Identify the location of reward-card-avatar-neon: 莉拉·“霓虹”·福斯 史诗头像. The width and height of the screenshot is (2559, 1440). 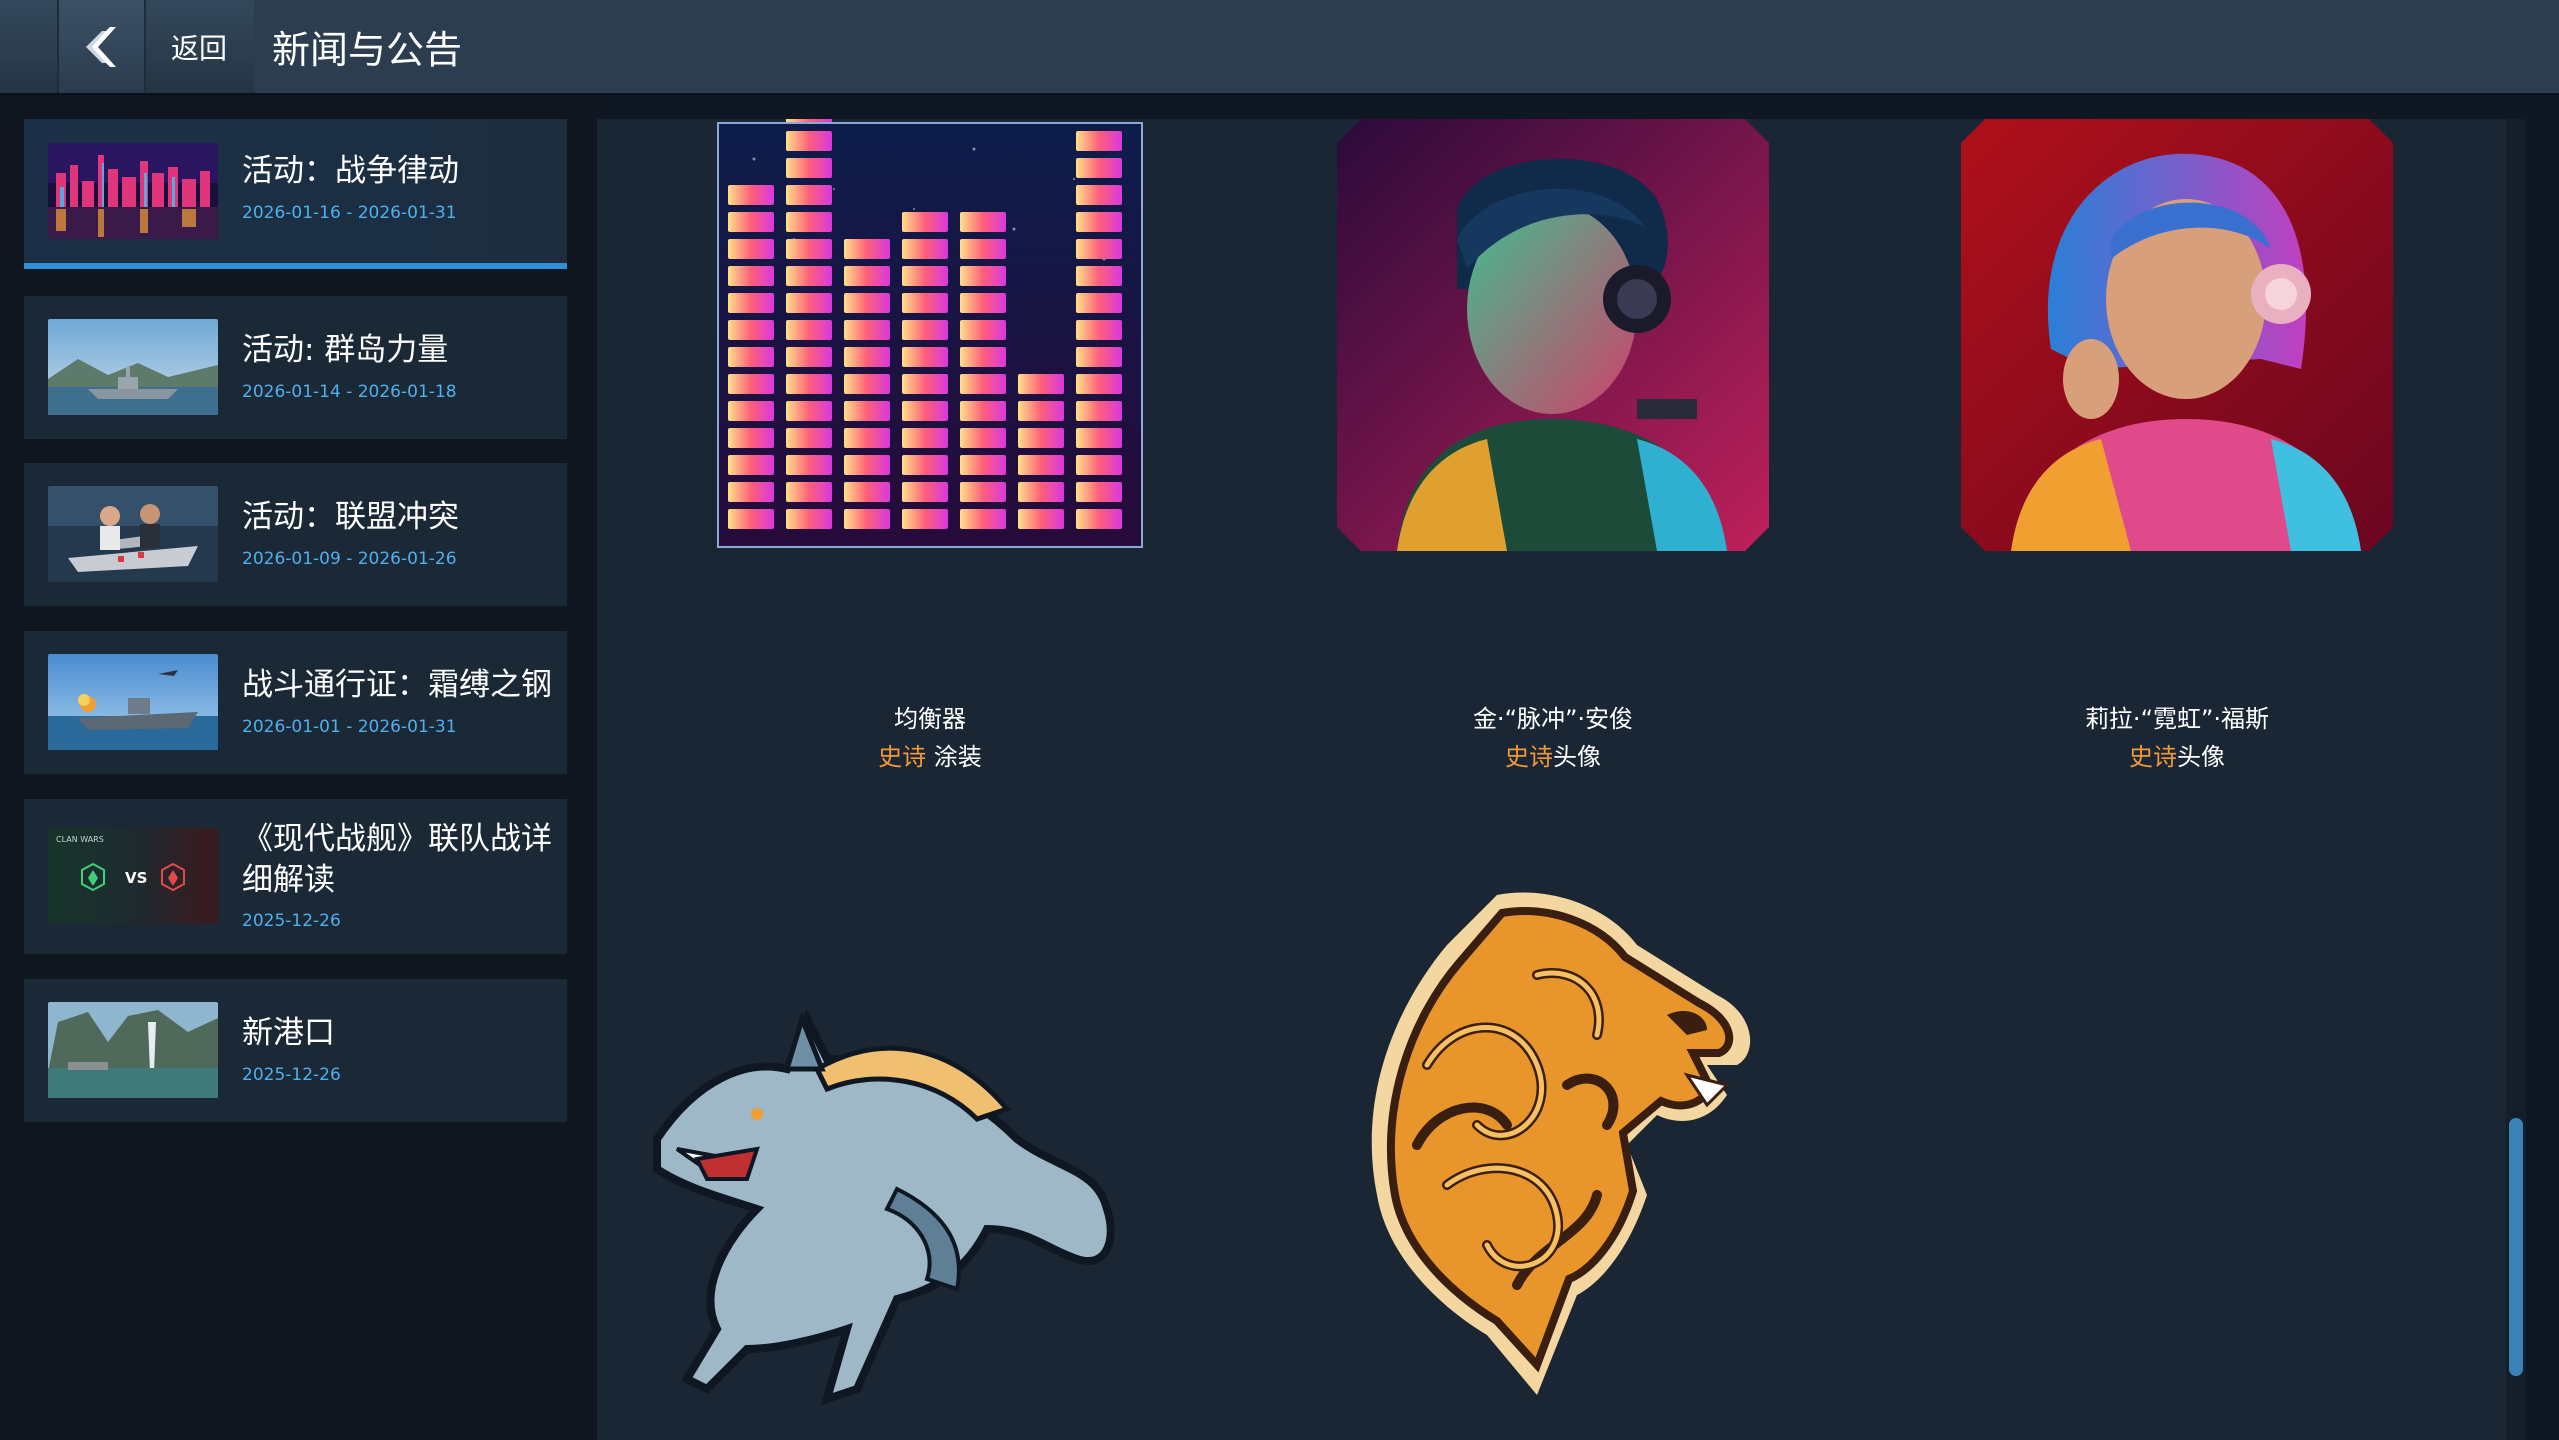
(2177, 449).